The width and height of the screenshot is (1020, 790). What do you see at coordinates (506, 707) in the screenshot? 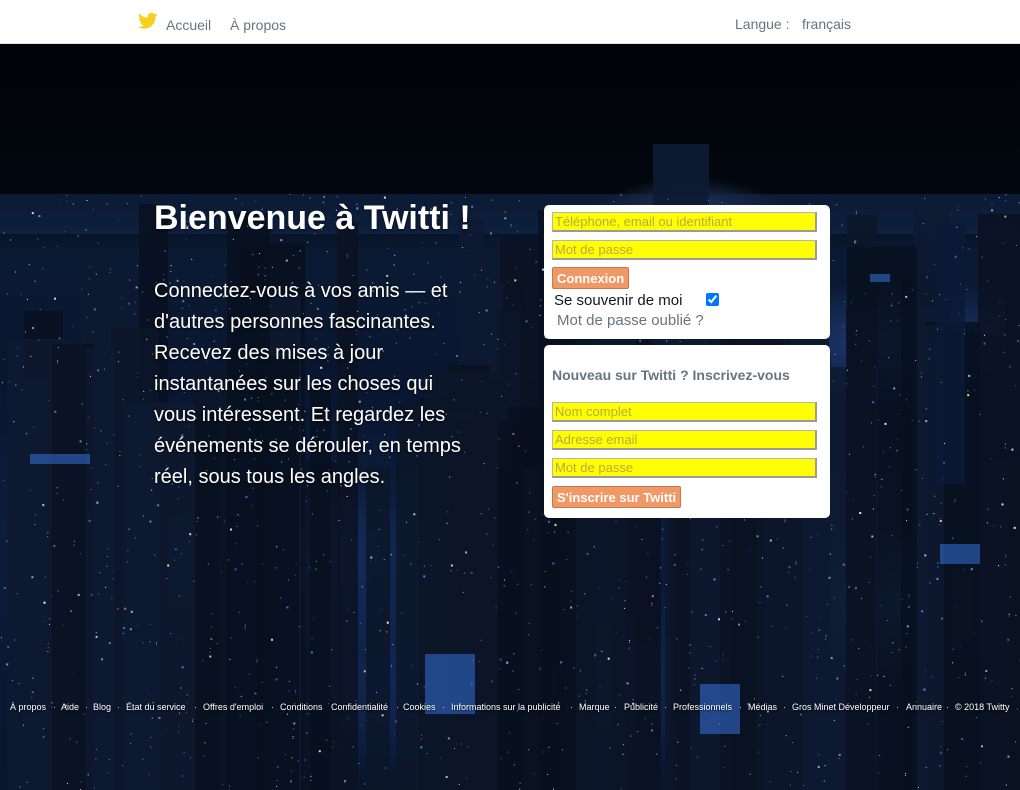
I see `footer-link-ads-info: Informations sur la publicité` at bounding box center [506, 707].